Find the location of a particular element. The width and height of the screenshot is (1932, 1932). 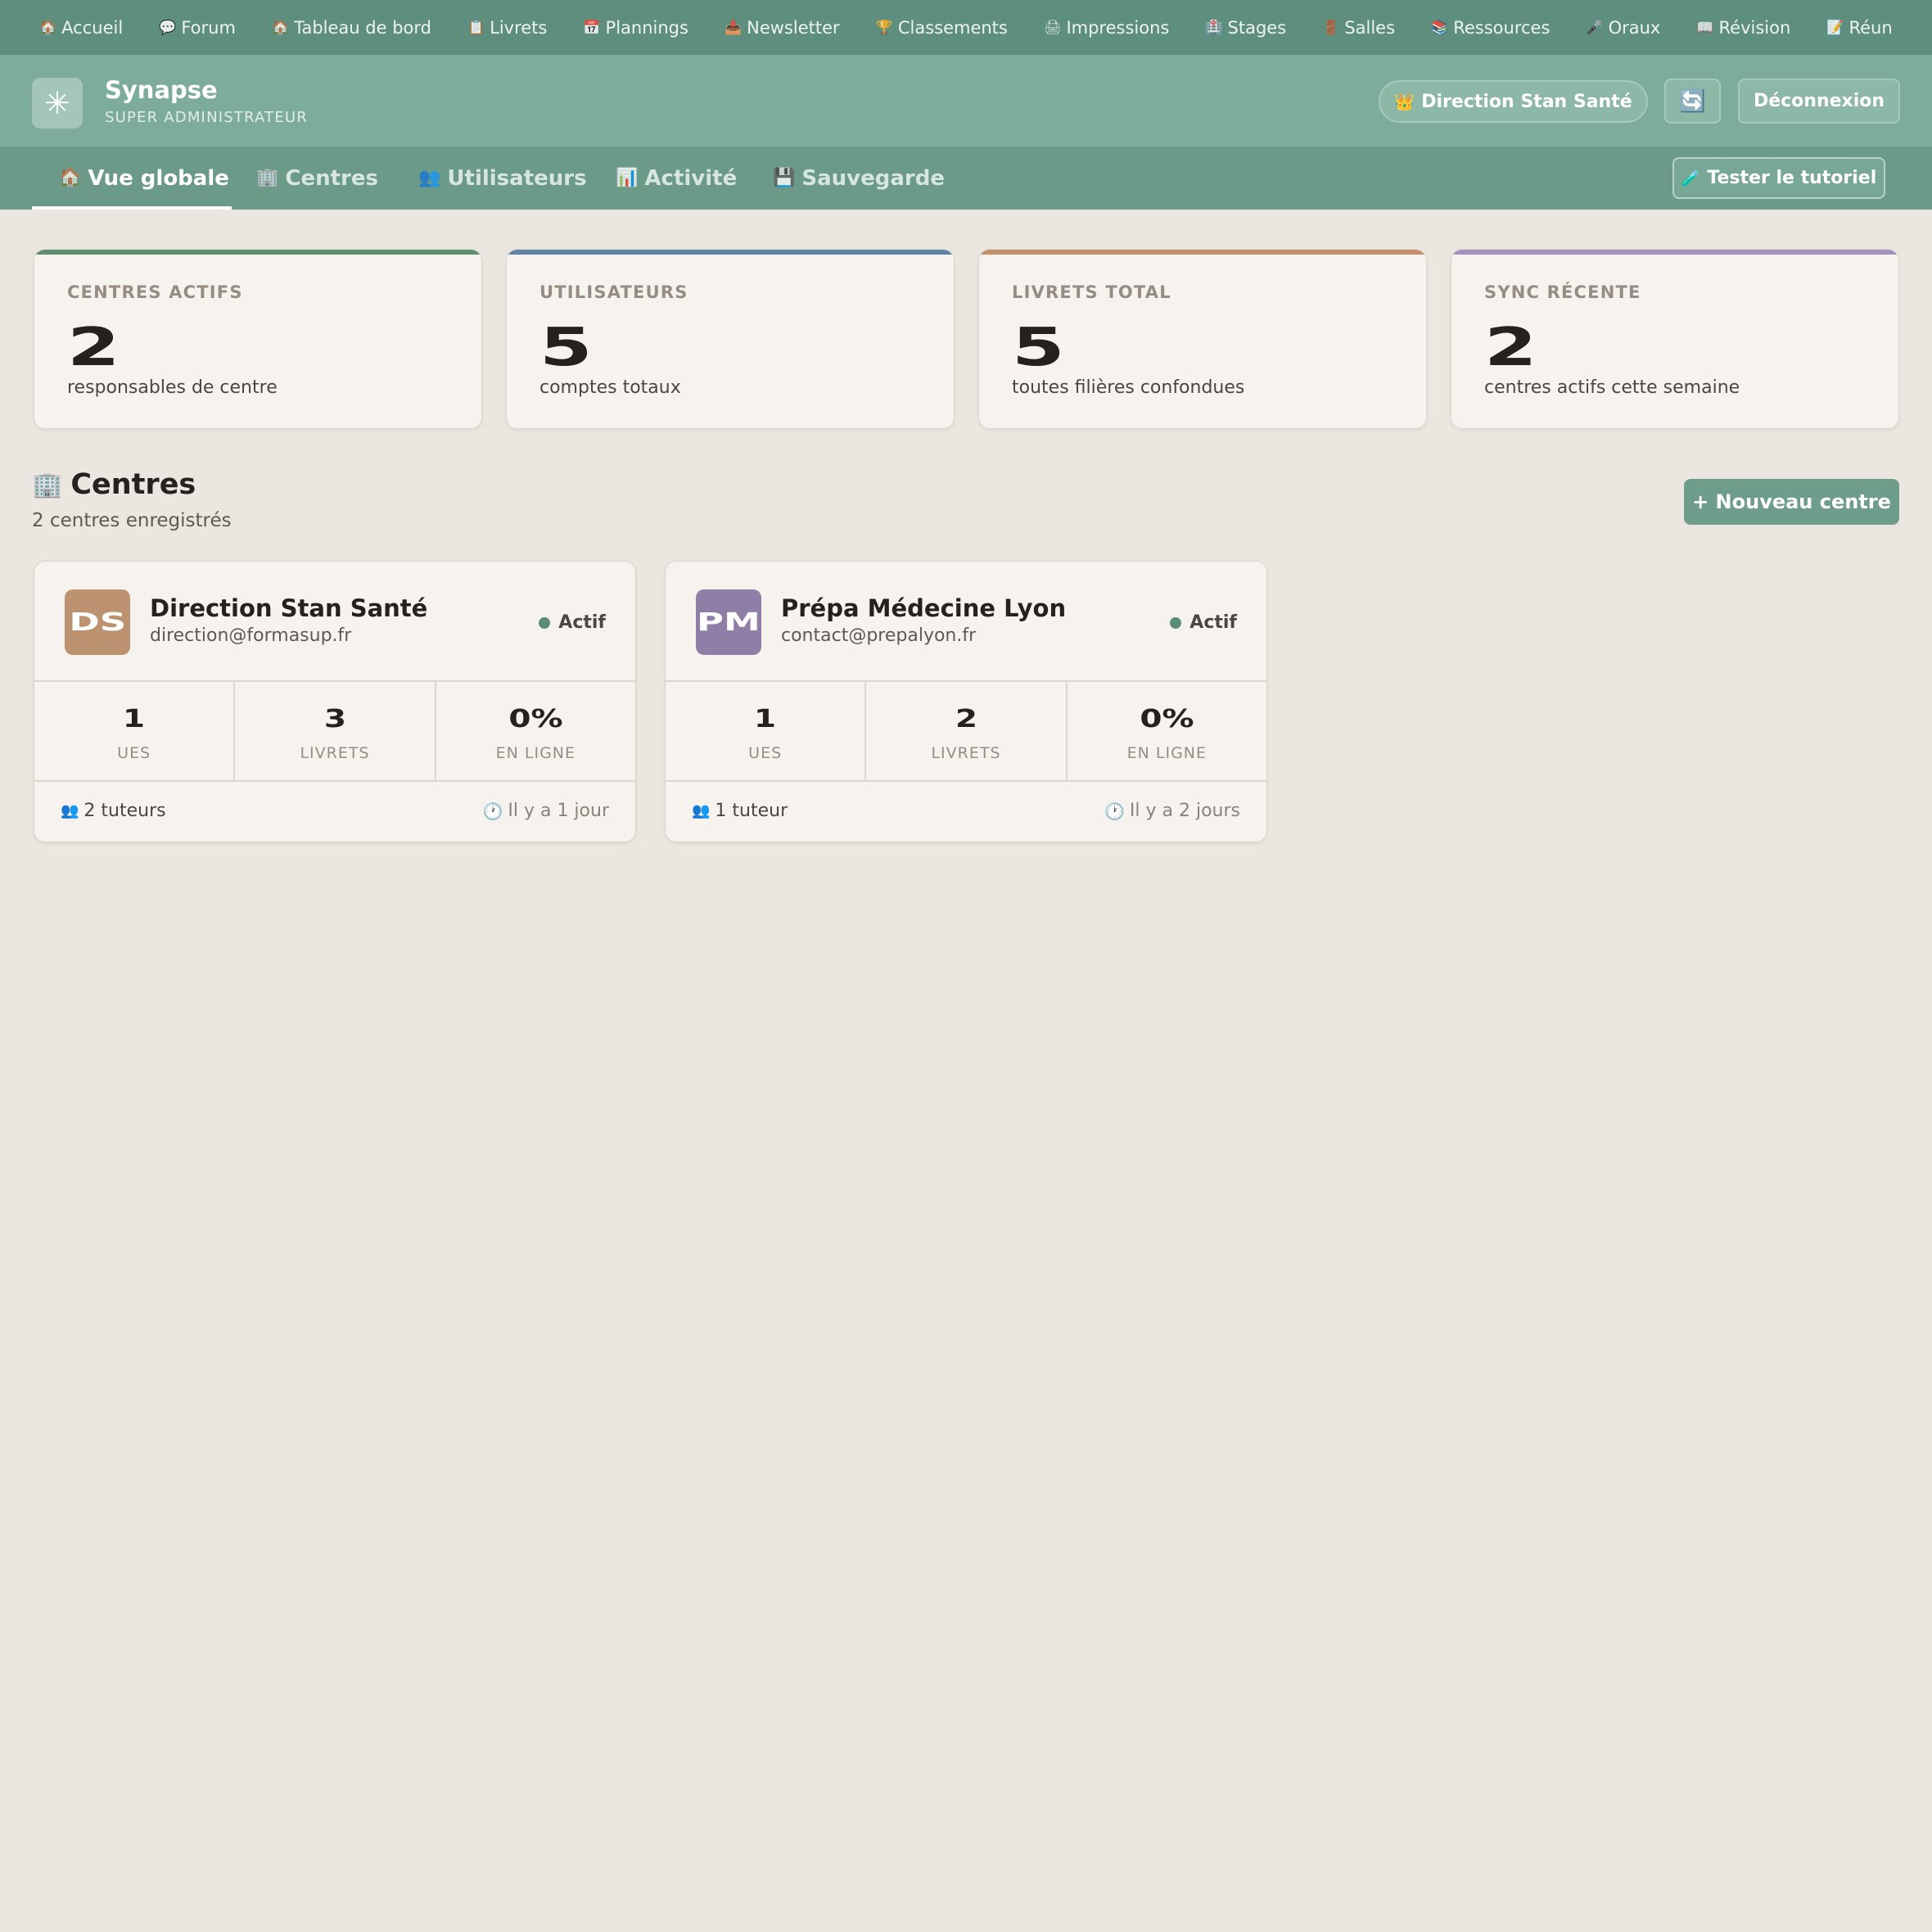

test-tutorial-button: 🧪 Tester le tutoriel is located at coordinates (1778, 178).